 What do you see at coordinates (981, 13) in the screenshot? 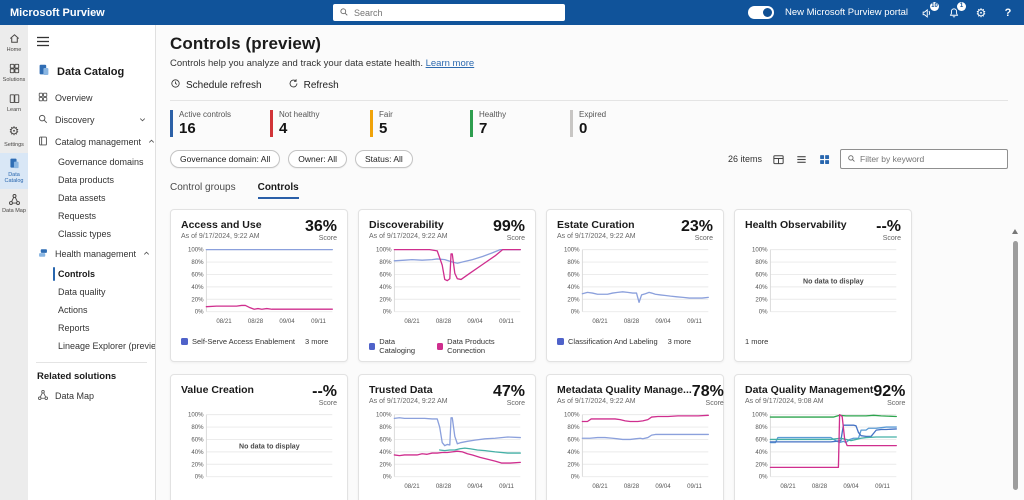
I see `settings-gear-icon: ⚙` at bounding box center [981, 13].